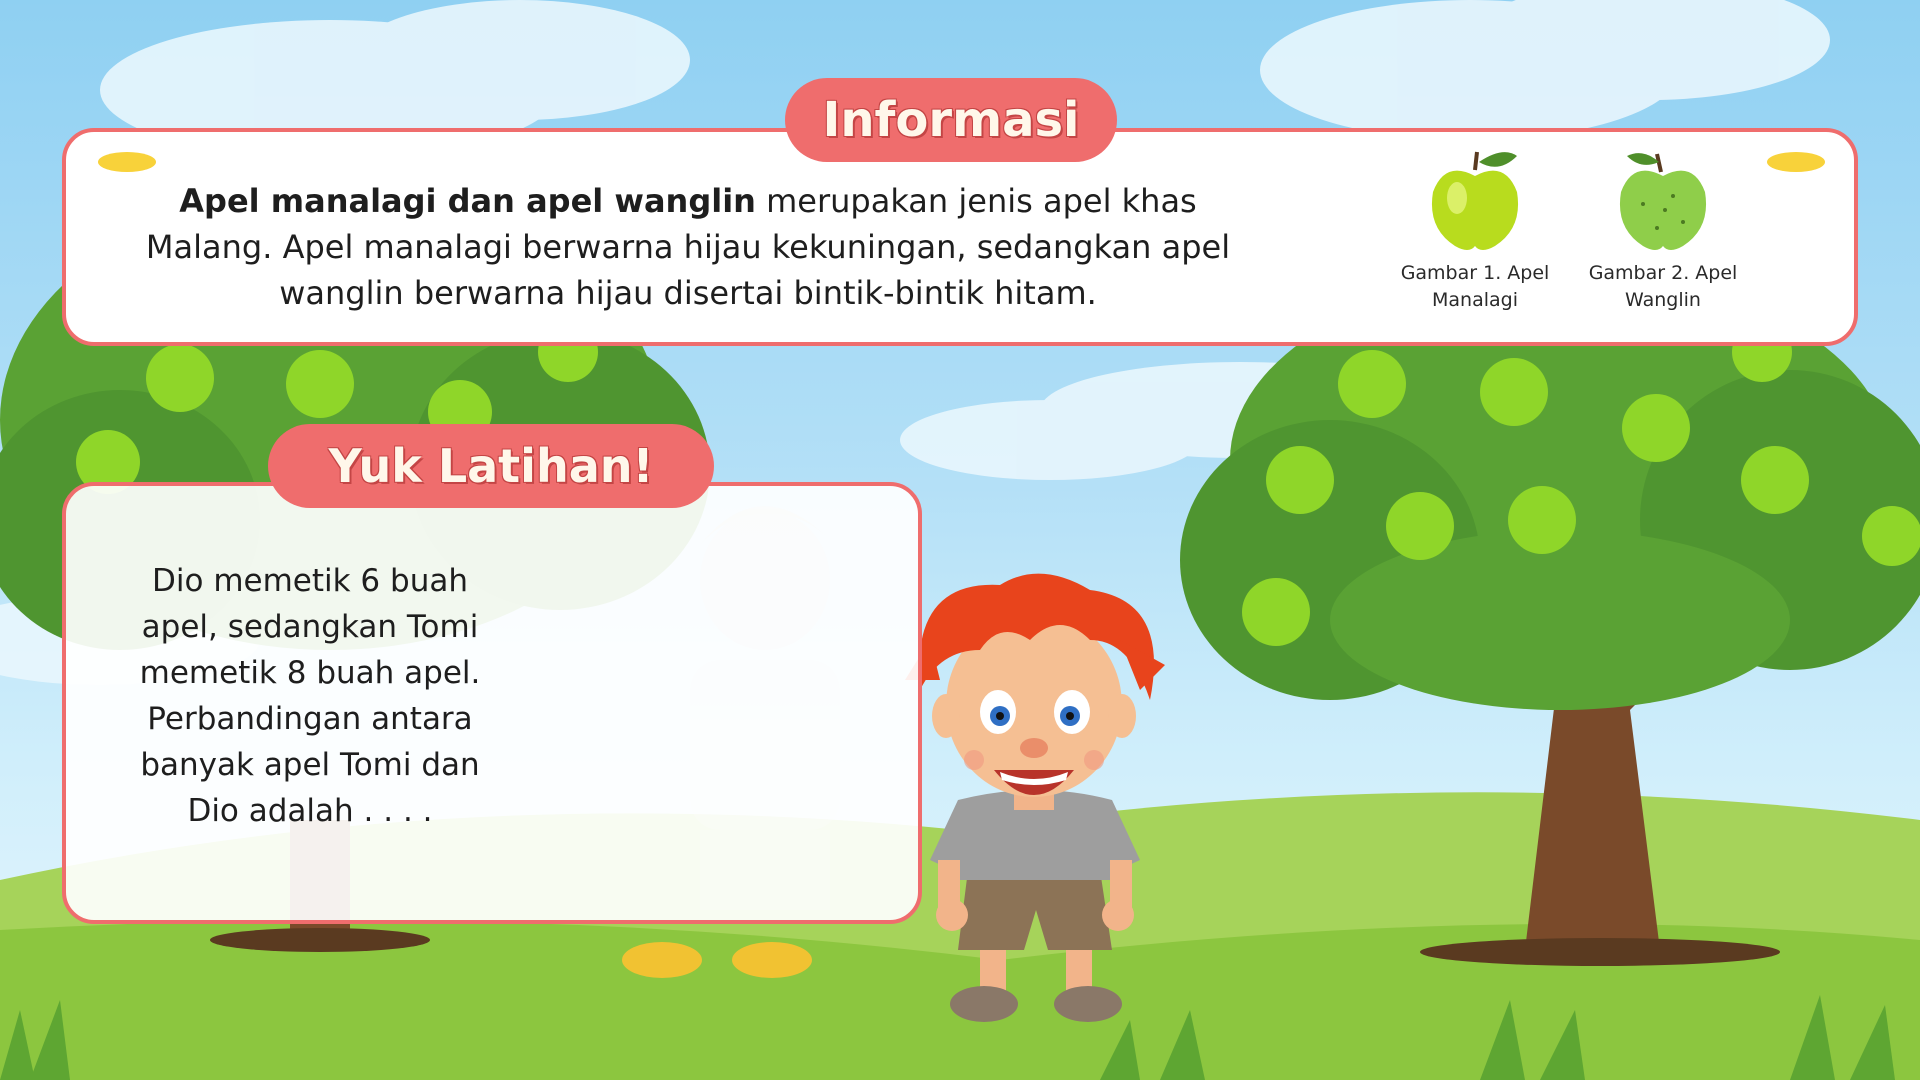 Image resolution: width=1920 pixels, height=1080 pixels. What do you see at coordinates (1475, 200) in the screenshot?
I see `manalagi-apple-icon` at bounding box center [1475, 200].